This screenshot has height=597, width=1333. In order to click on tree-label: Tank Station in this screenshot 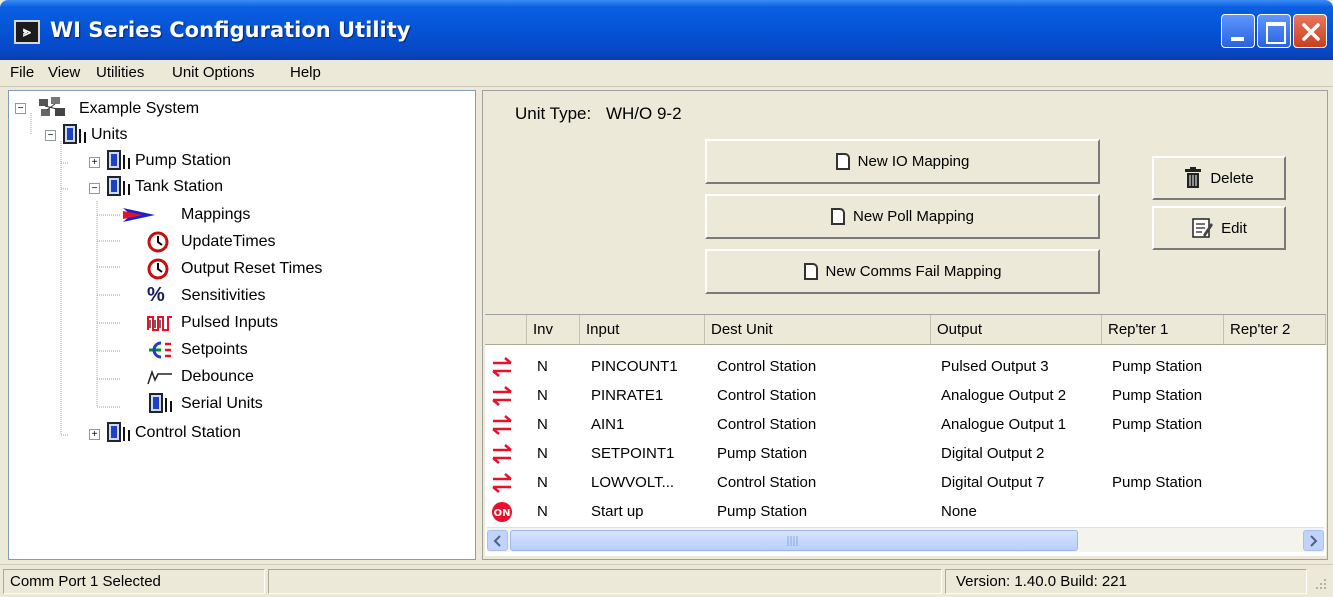, I will do `click(179, 186)`.